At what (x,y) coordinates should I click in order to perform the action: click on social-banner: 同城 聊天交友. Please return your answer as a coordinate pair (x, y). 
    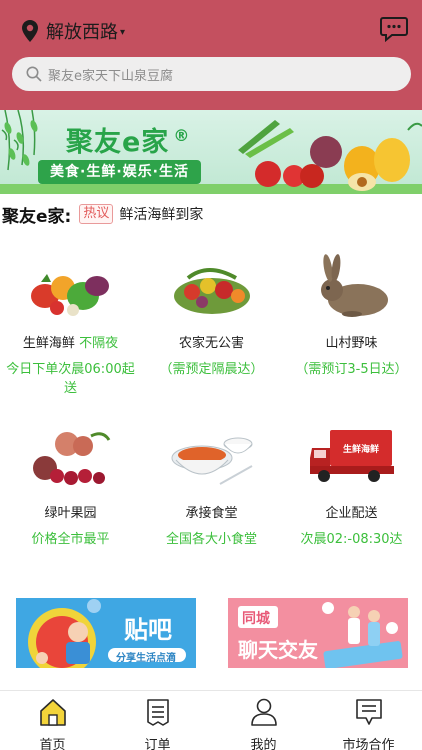
    Looking at the image, I should click on (318, 633).